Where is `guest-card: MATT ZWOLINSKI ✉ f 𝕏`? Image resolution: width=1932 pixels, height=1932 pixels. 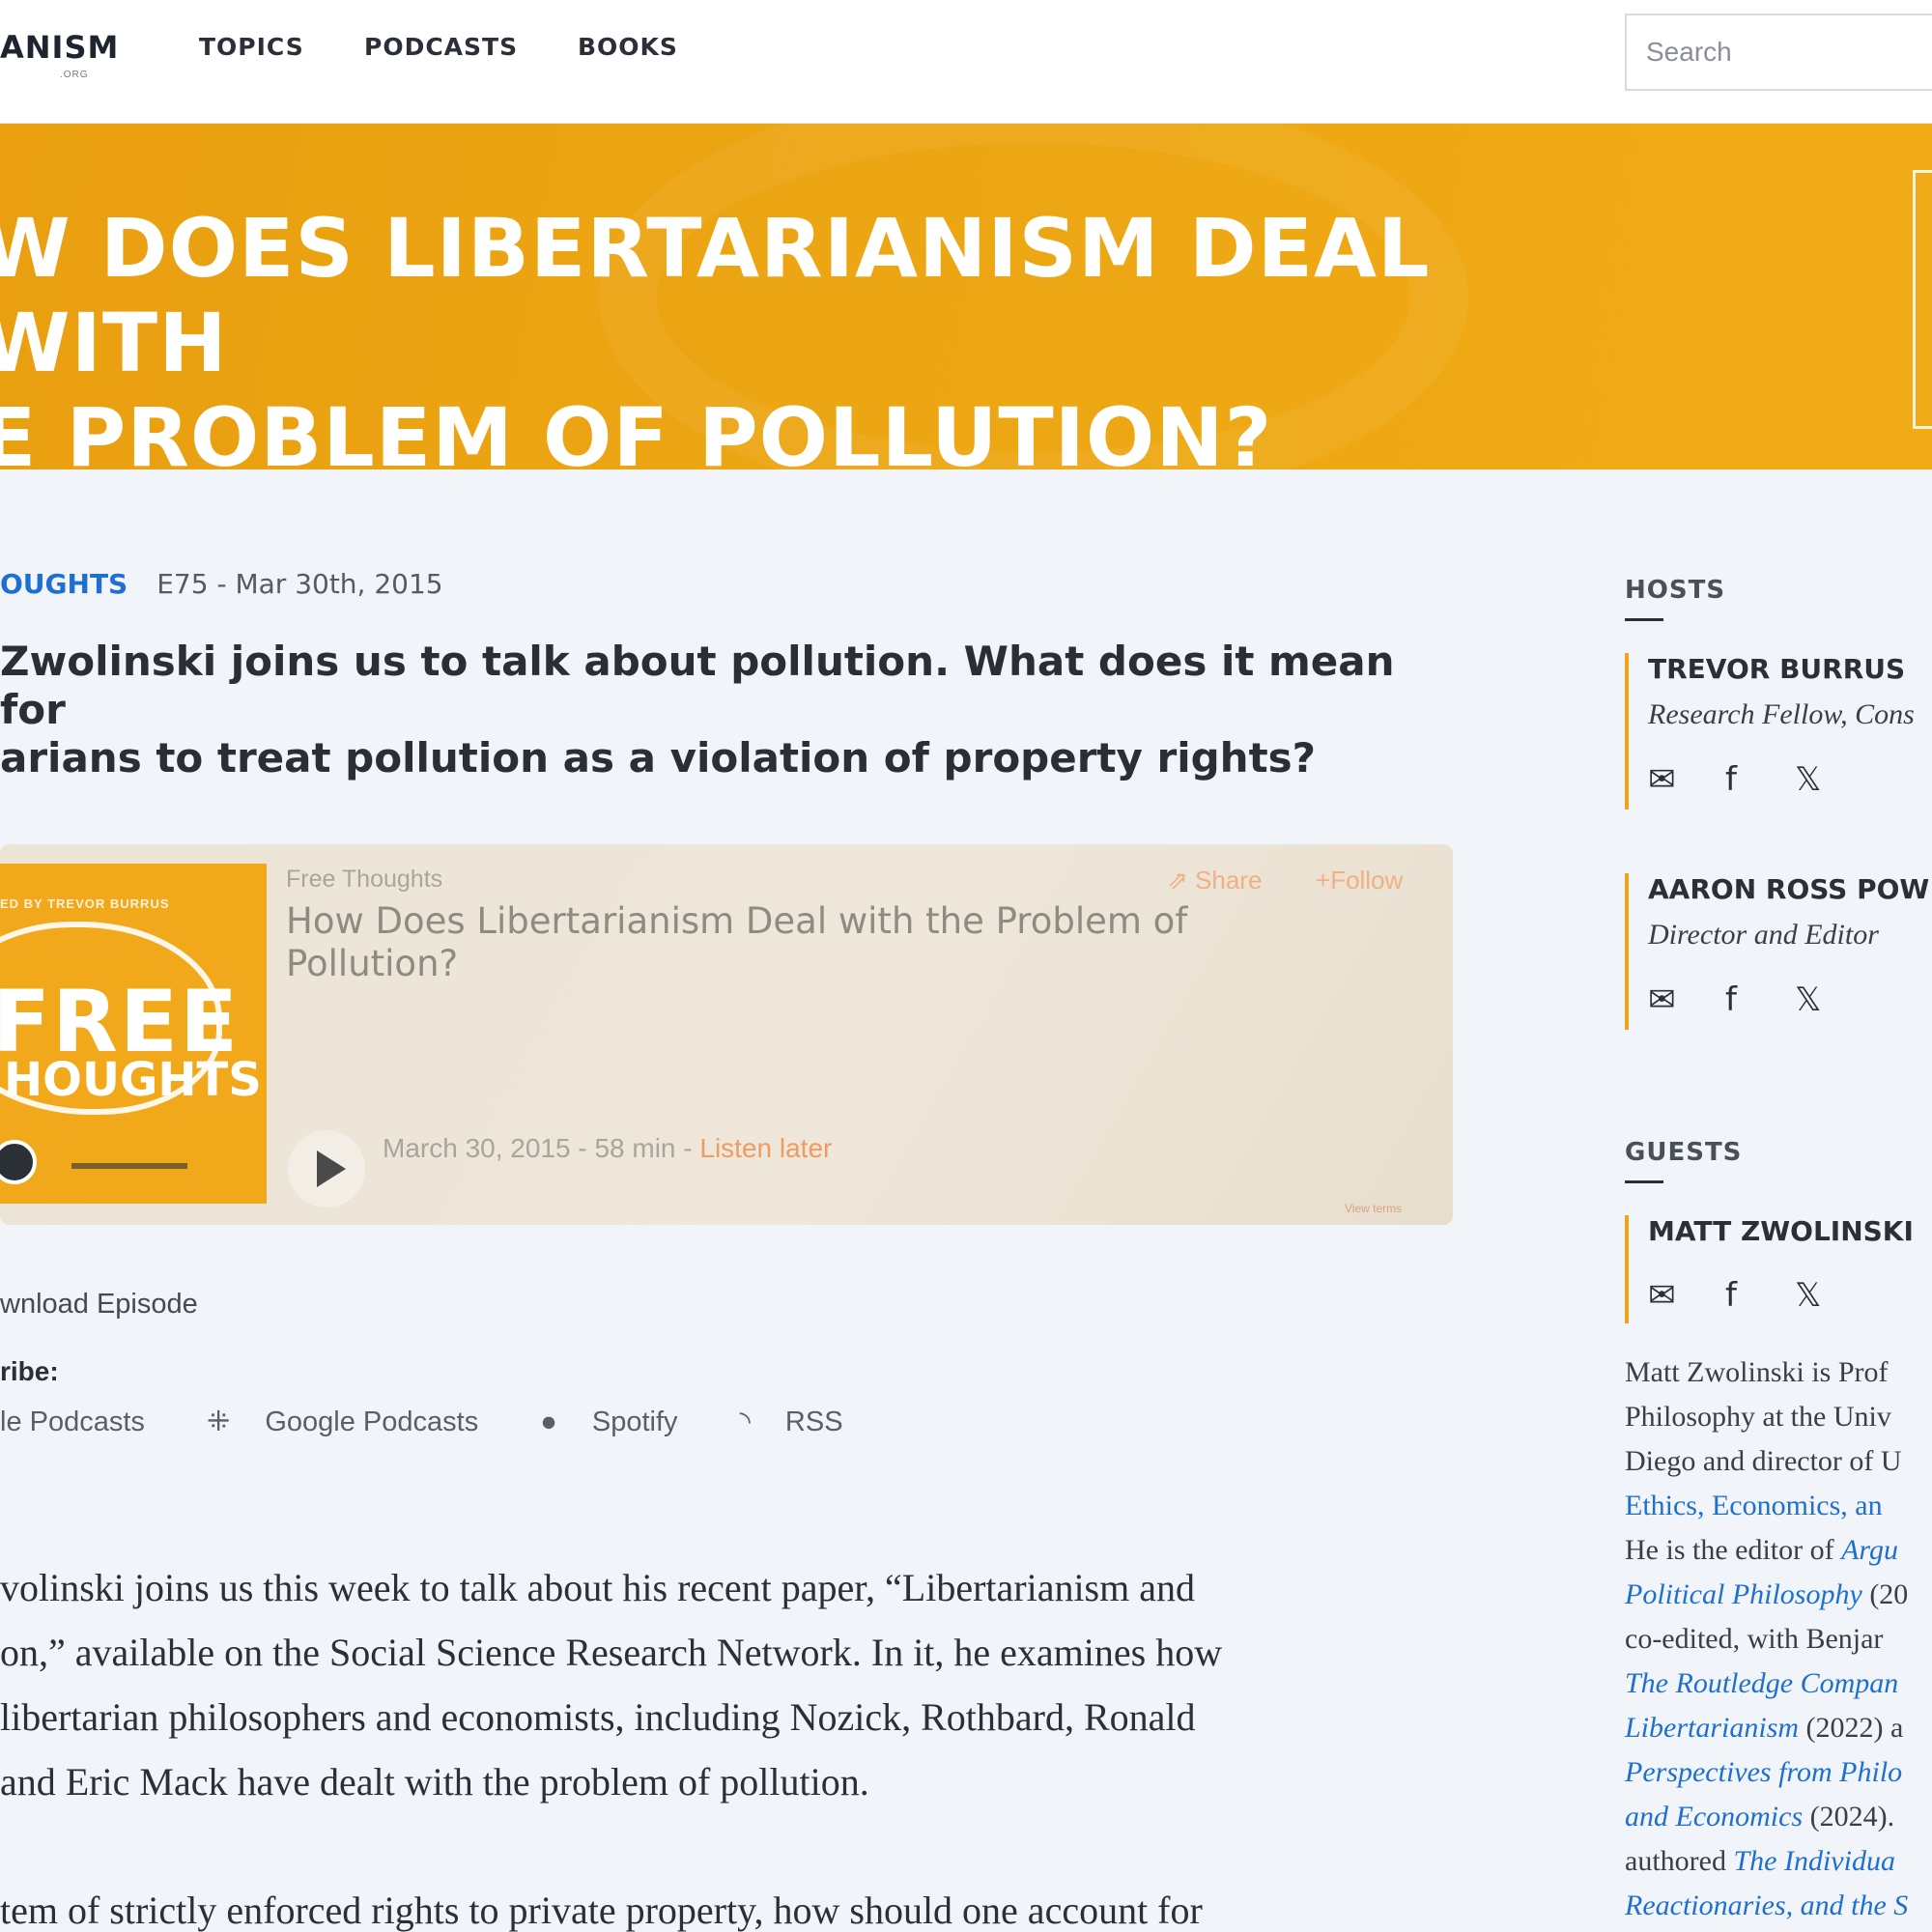 guest-card: MATT ZWOLINSKI ✉ f 𝕏 is located at coordinates (1778, 1269).